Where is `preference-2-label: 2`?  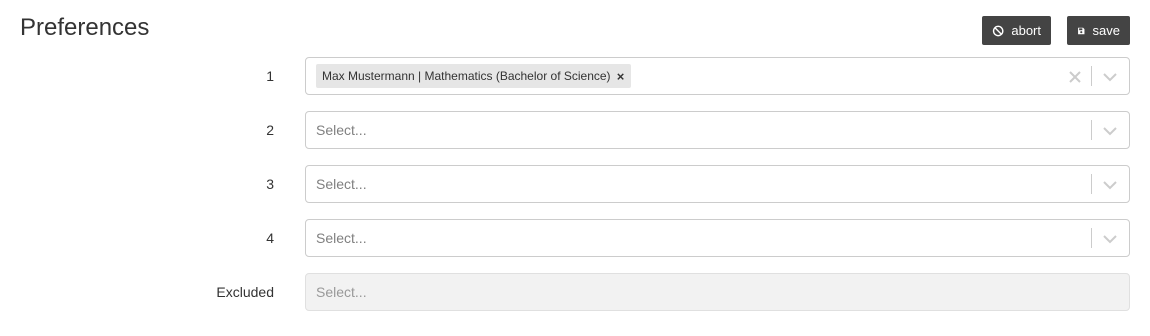 preference-2-label: 2 is located at coordinates (270, 130).